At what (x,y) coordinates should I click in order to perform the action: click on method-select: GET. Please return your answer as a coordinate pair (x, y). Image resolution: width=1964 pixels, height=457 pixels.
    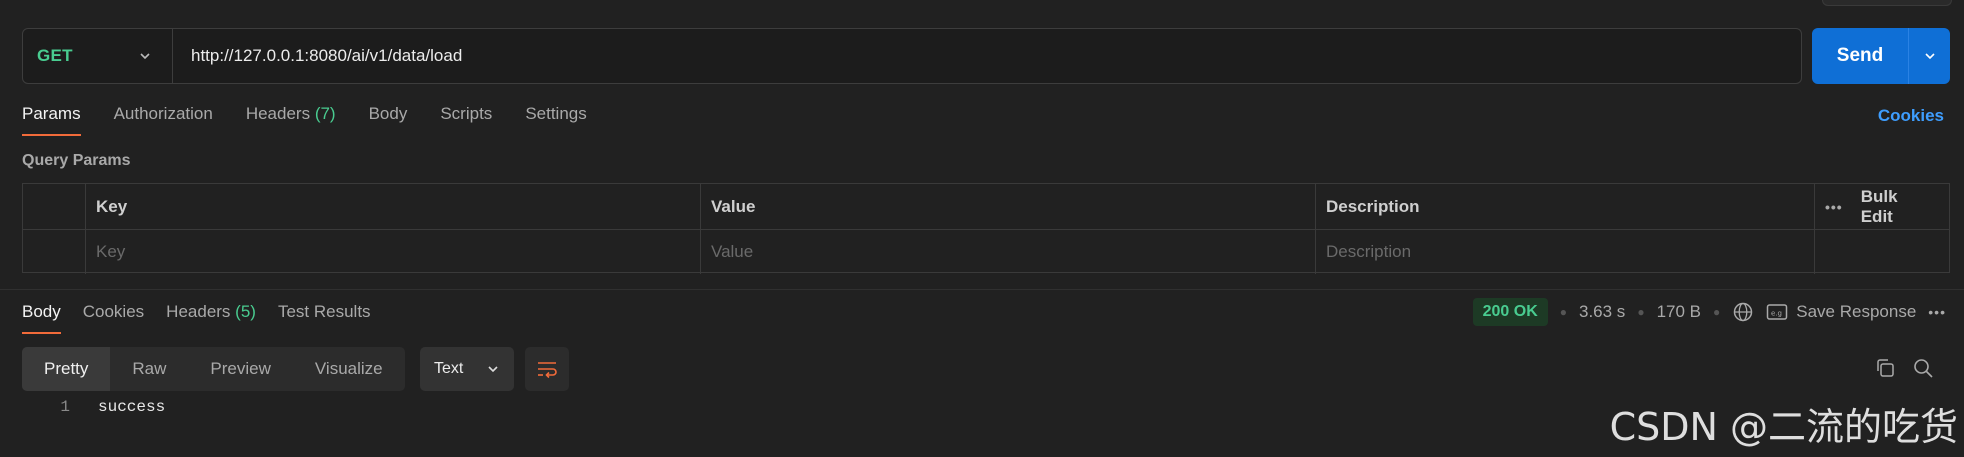
    Looking at the image, I should click on (98, 56).